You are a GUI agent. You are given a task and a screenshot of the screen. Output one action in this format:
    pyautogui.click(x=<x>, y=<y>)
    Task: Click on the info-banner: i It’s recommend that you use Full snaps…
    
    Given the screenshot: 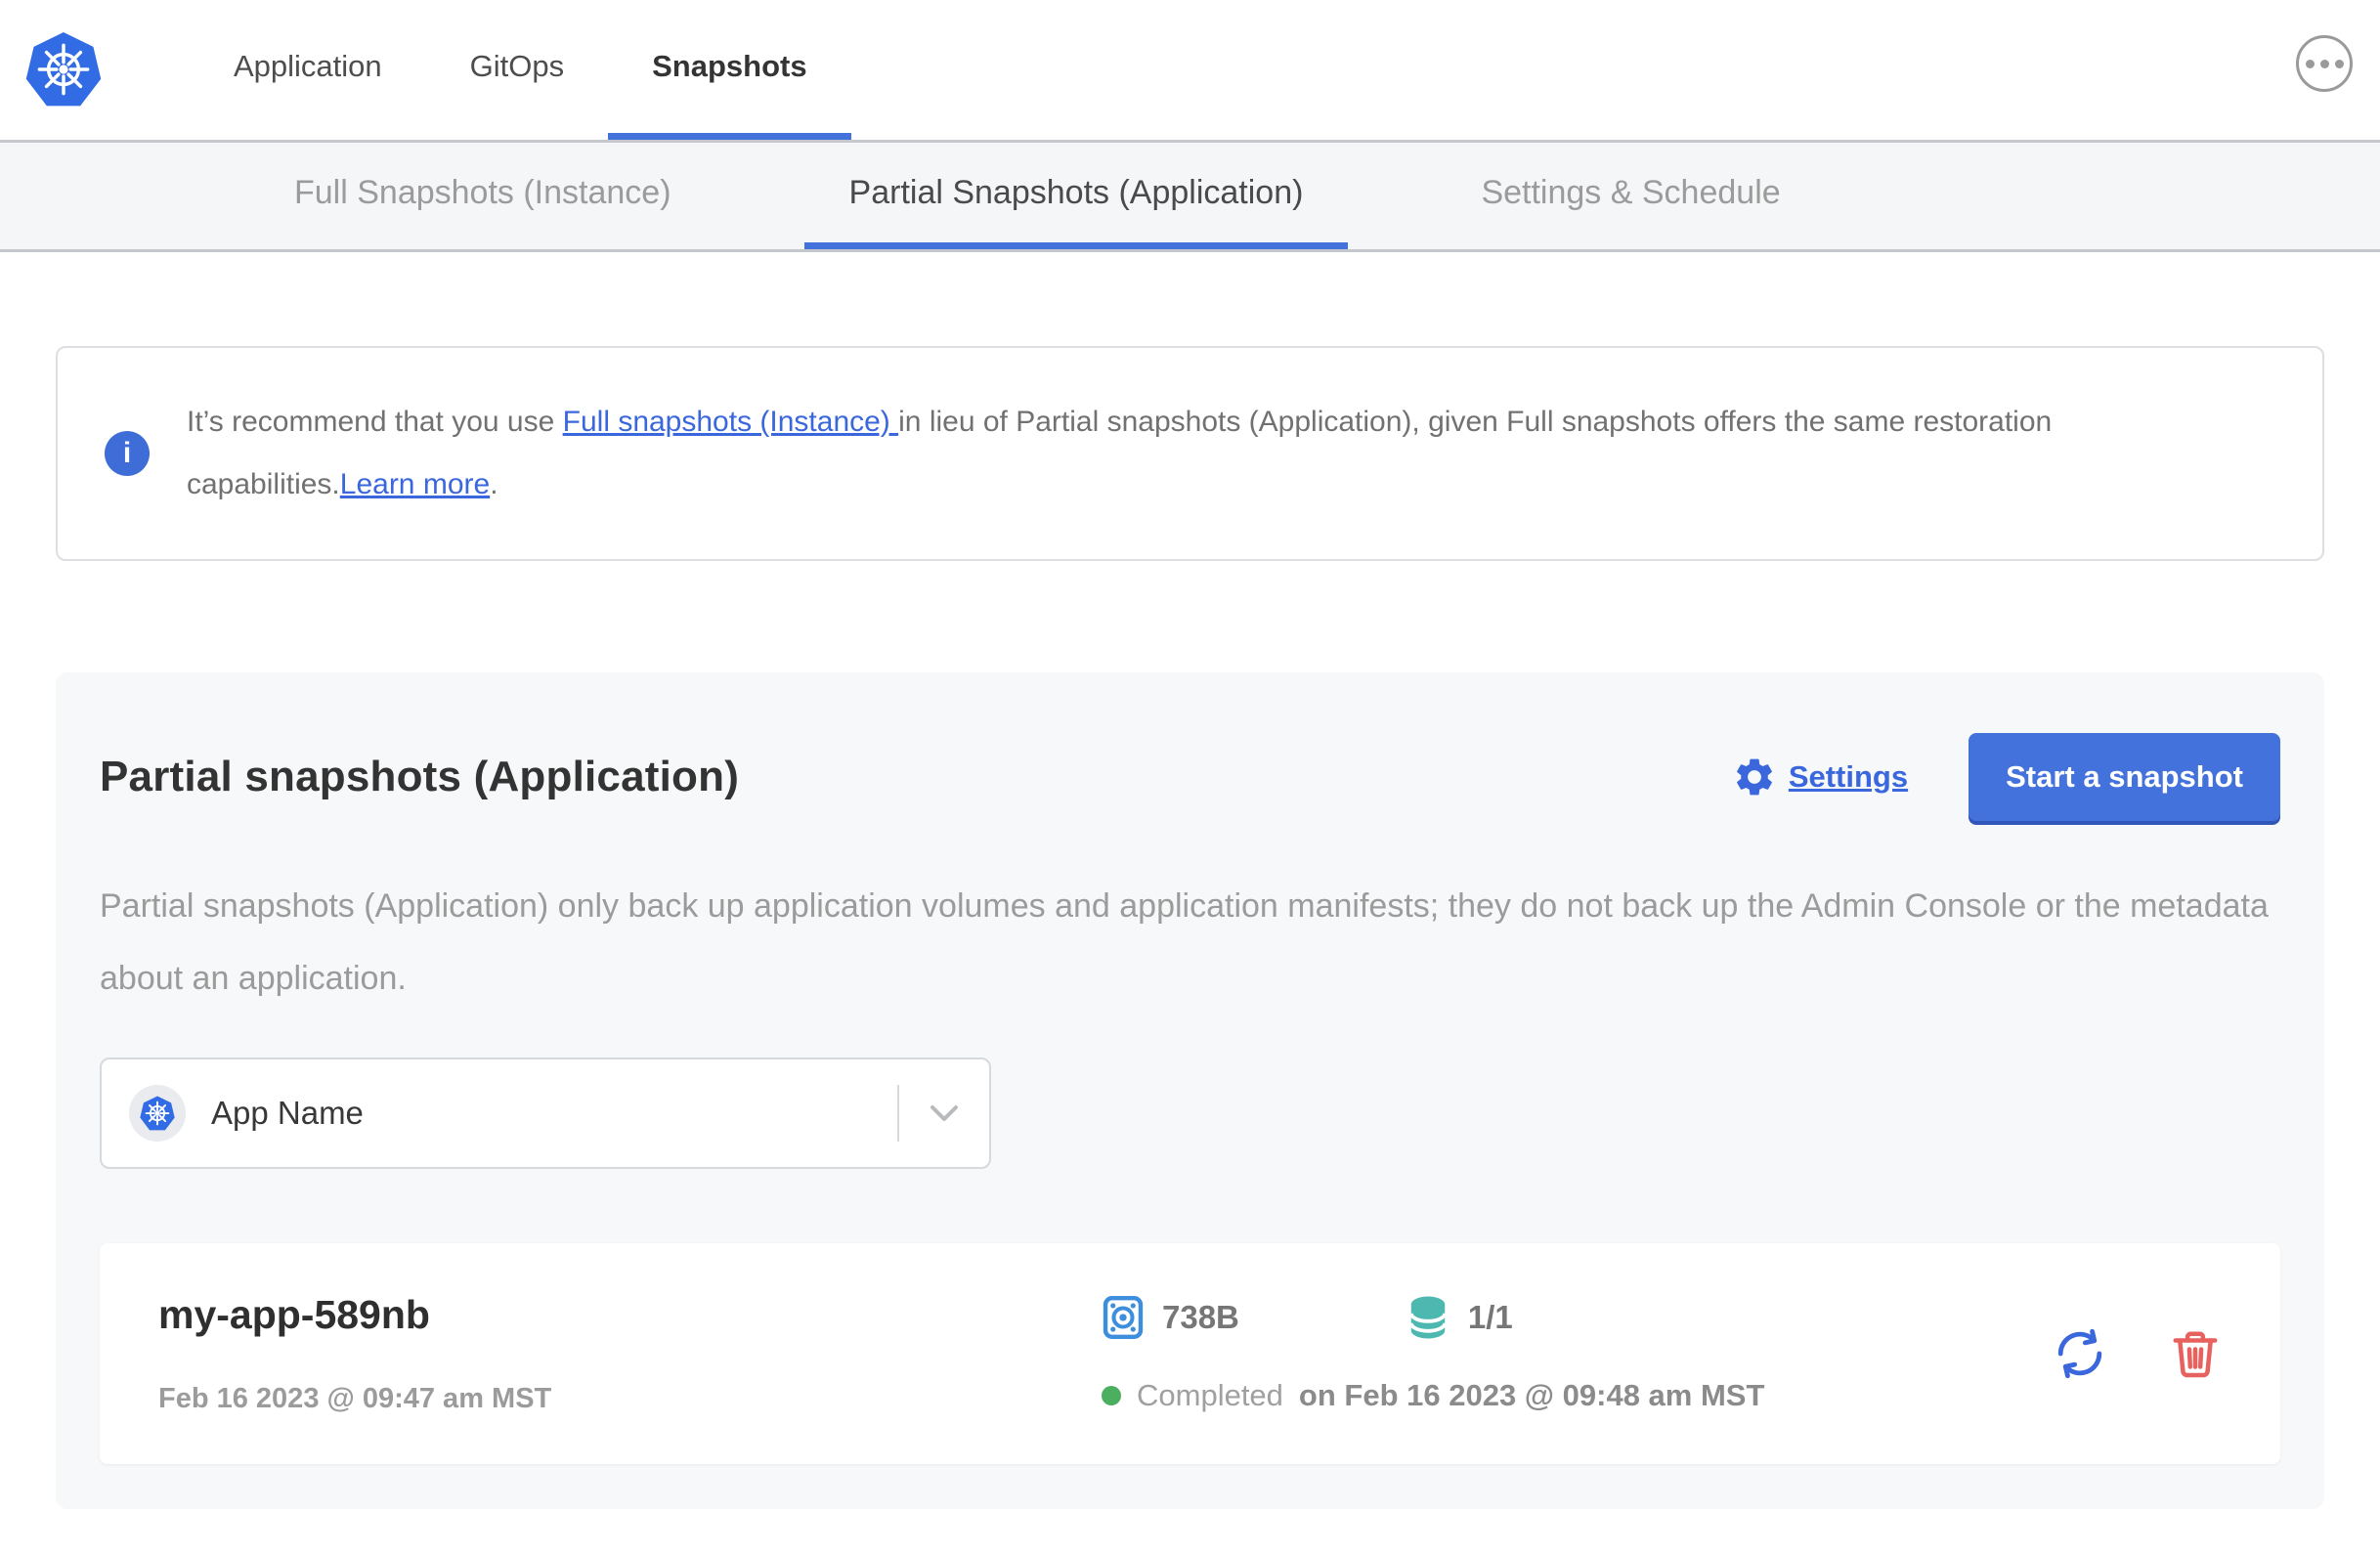 What is the action you would take?
    pyautogui.click(x=1190, y=453)
    